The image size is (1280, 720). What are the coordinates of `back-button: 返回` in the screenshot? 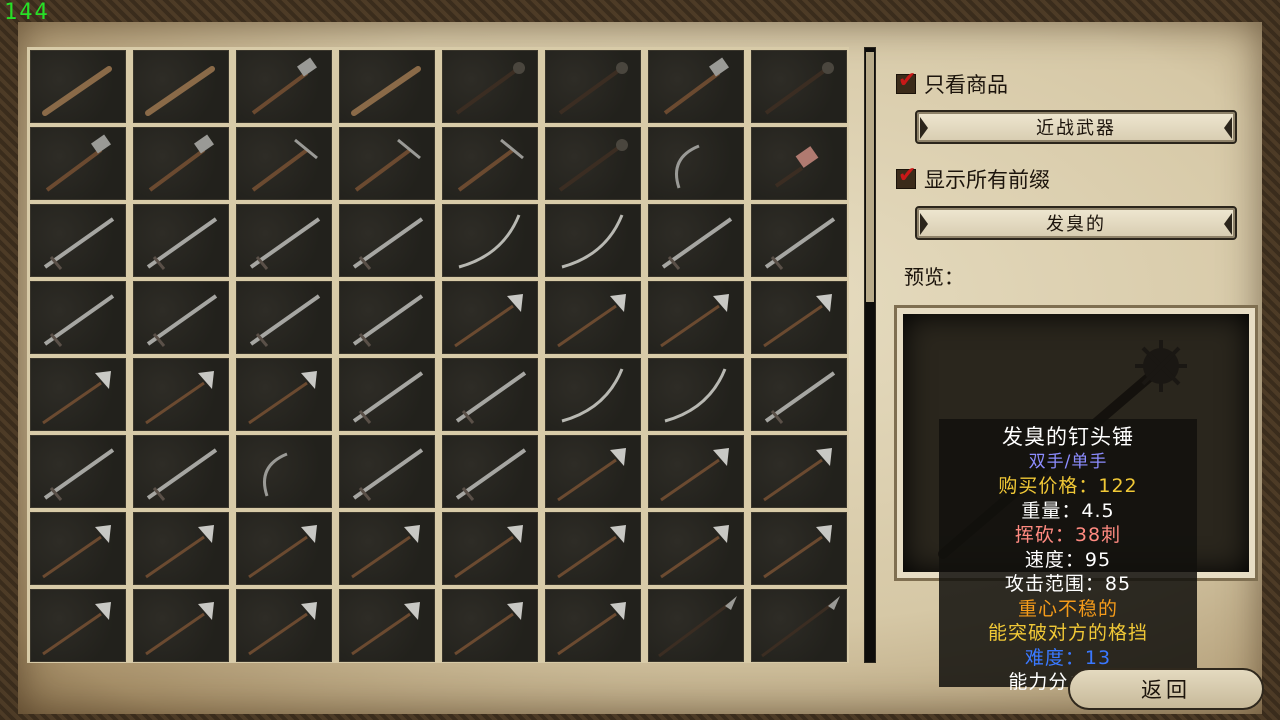 It's located at (1166, 689).